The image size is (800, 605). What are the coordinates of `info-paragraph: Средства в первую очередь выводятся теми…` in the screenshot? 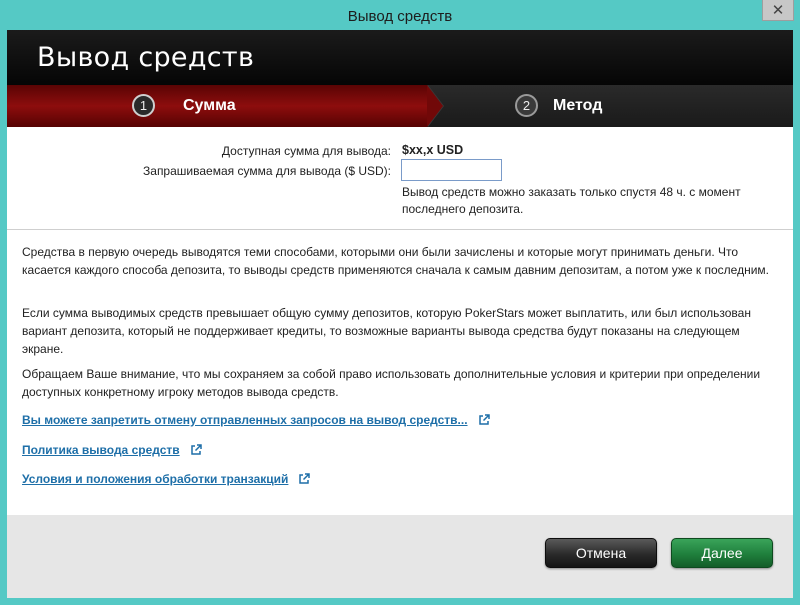 It's located at (395, 261).